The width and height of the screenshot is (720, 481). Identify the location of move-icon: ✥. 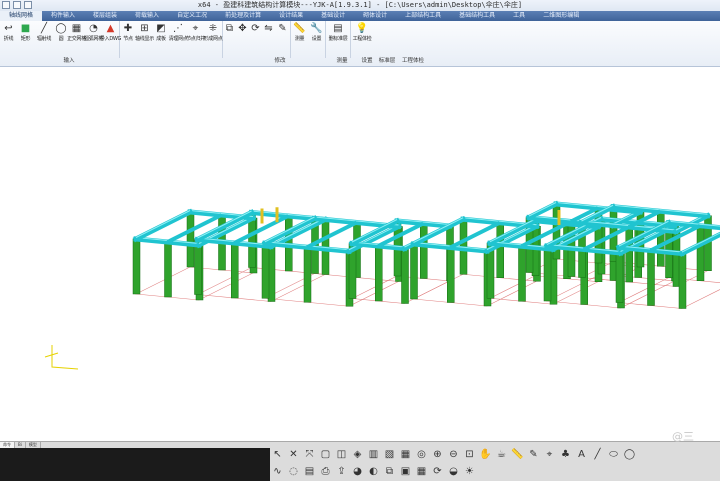
(243, 29).